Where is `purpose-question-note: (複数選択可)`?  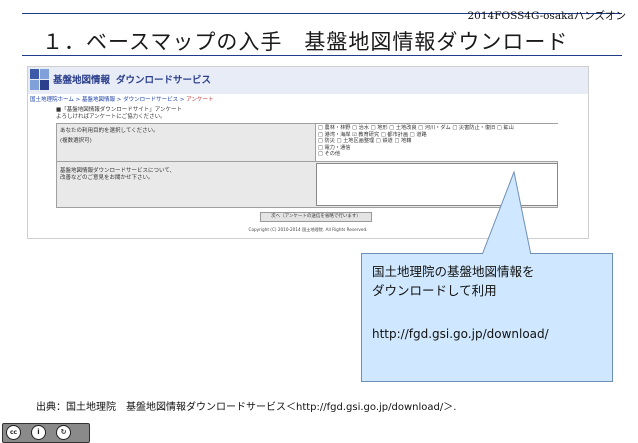
purpose-question-note: (複数選択可) is located at coordinates (76, 141).